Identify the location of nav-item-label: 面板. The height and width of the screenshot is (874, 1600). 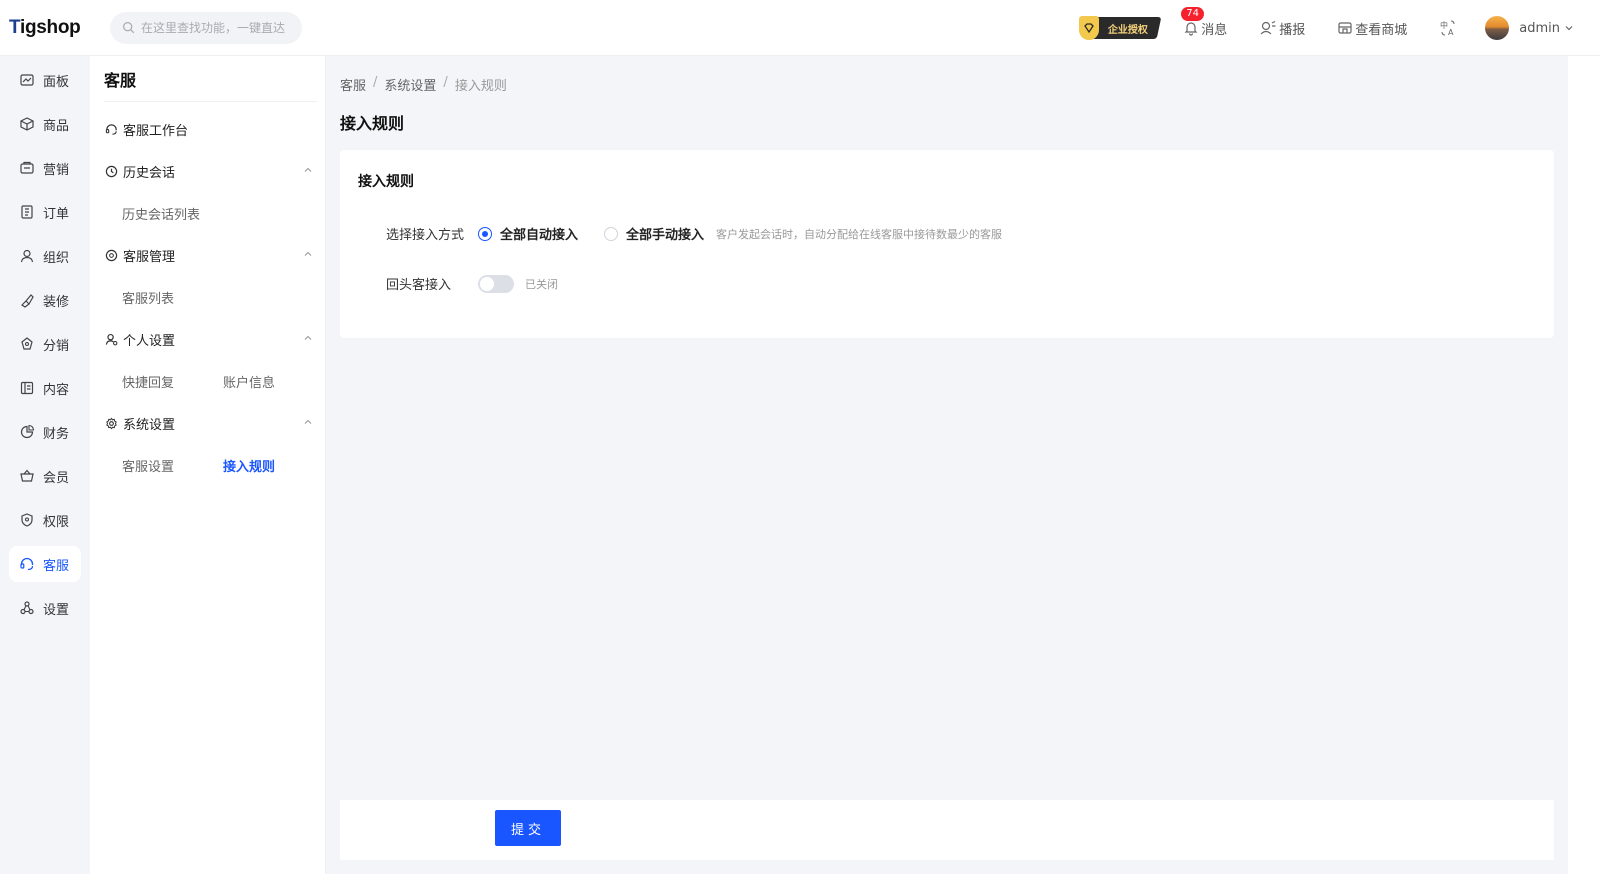
(56, 82).